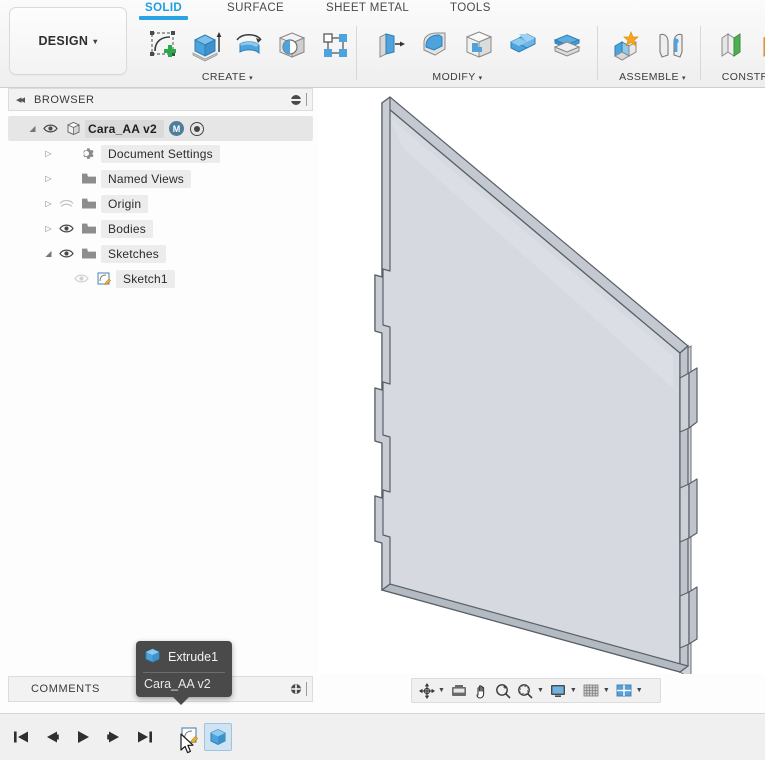 The image size is (765, 760). What do you see at coordinates (627, 45) in the screenshot?
I see `new-component-icon` at bounding box center [627, 45].